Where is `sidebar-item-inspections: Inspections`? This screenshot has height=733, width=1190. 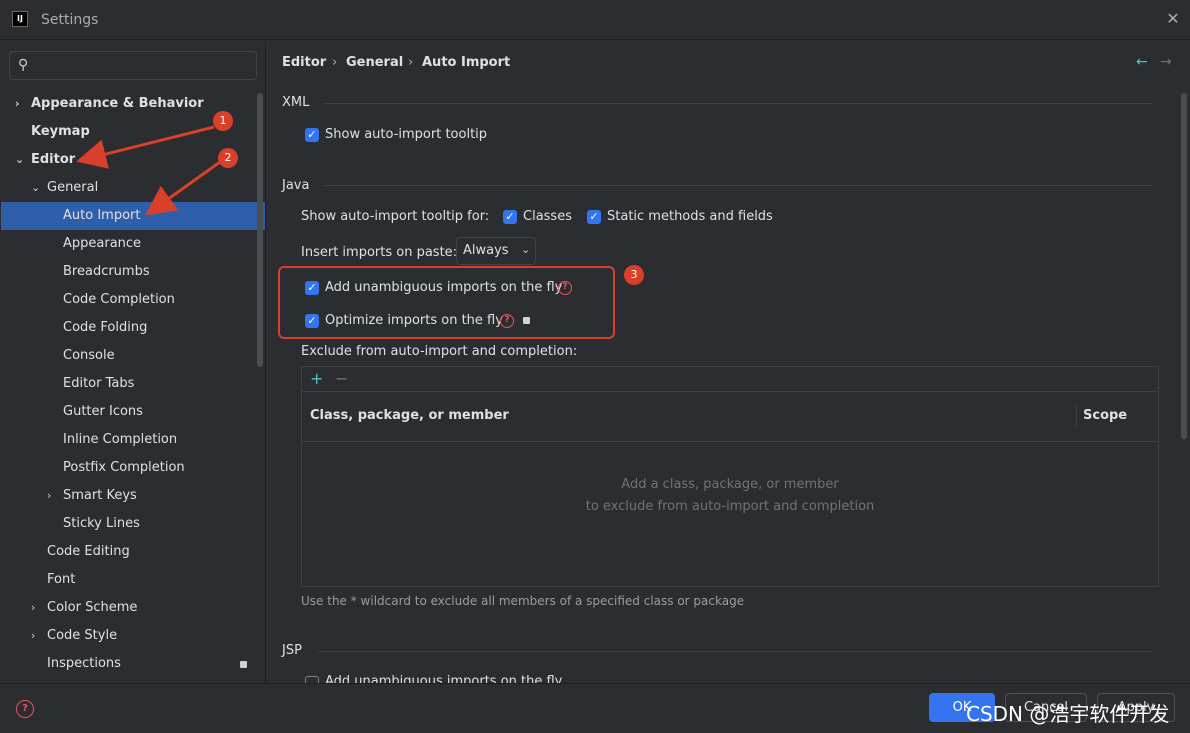
sidebar-item-inspections: Inspections is located at coordinates (132, 664).